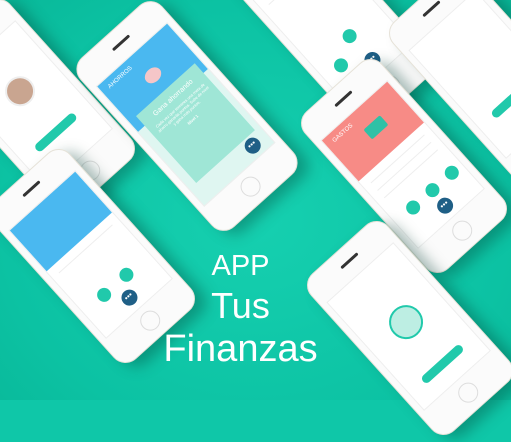 The width and height of the screenshot is (511, 442). I want to click on expenses-title: GASTOS, so click(343, 133).